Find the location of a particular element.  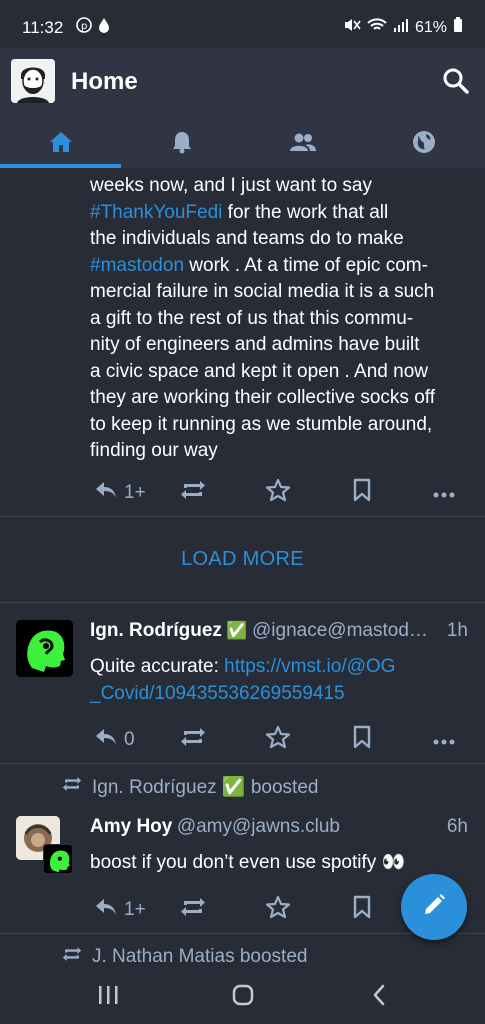

status-link-continued: _Covid/109435536269559415 is located at coordinates (217, 693).